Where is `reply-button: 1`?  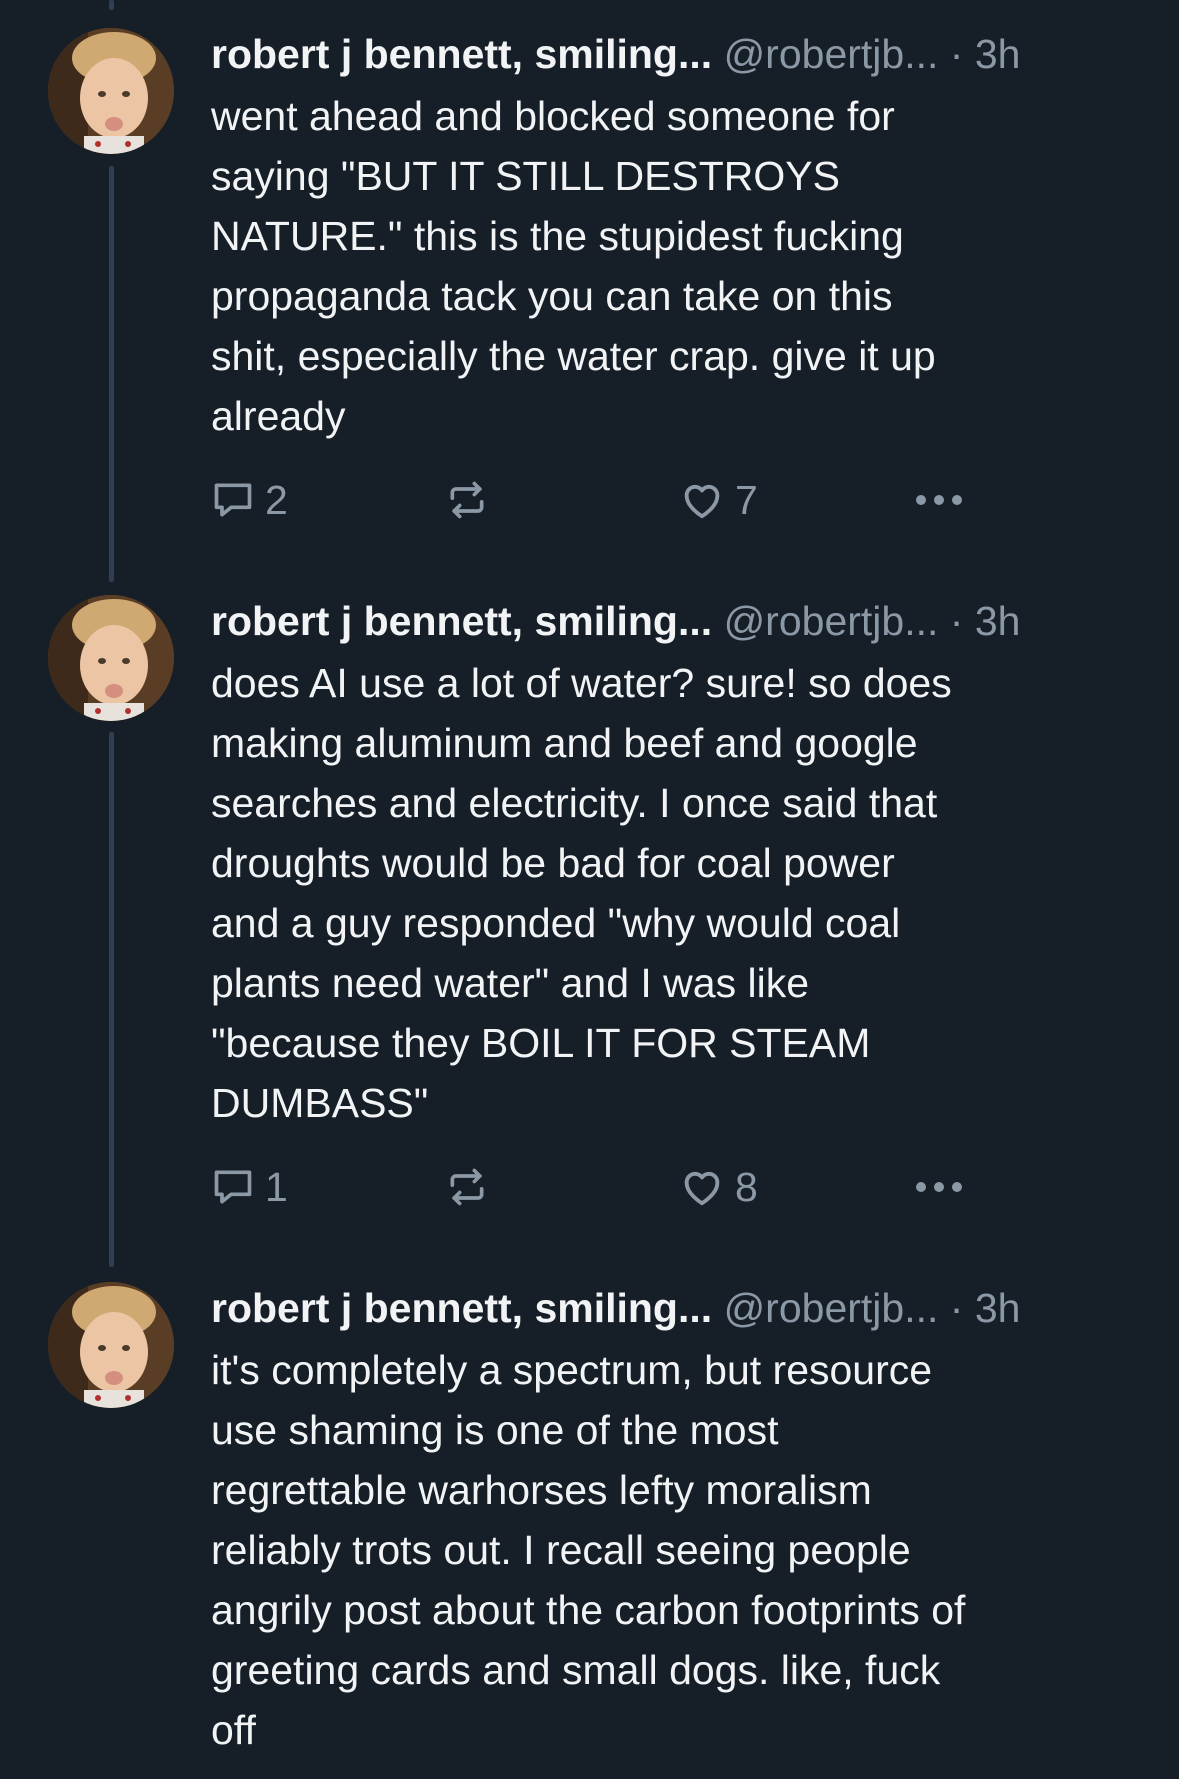 reply-button: 1 is located at coordinates (249, 1187).